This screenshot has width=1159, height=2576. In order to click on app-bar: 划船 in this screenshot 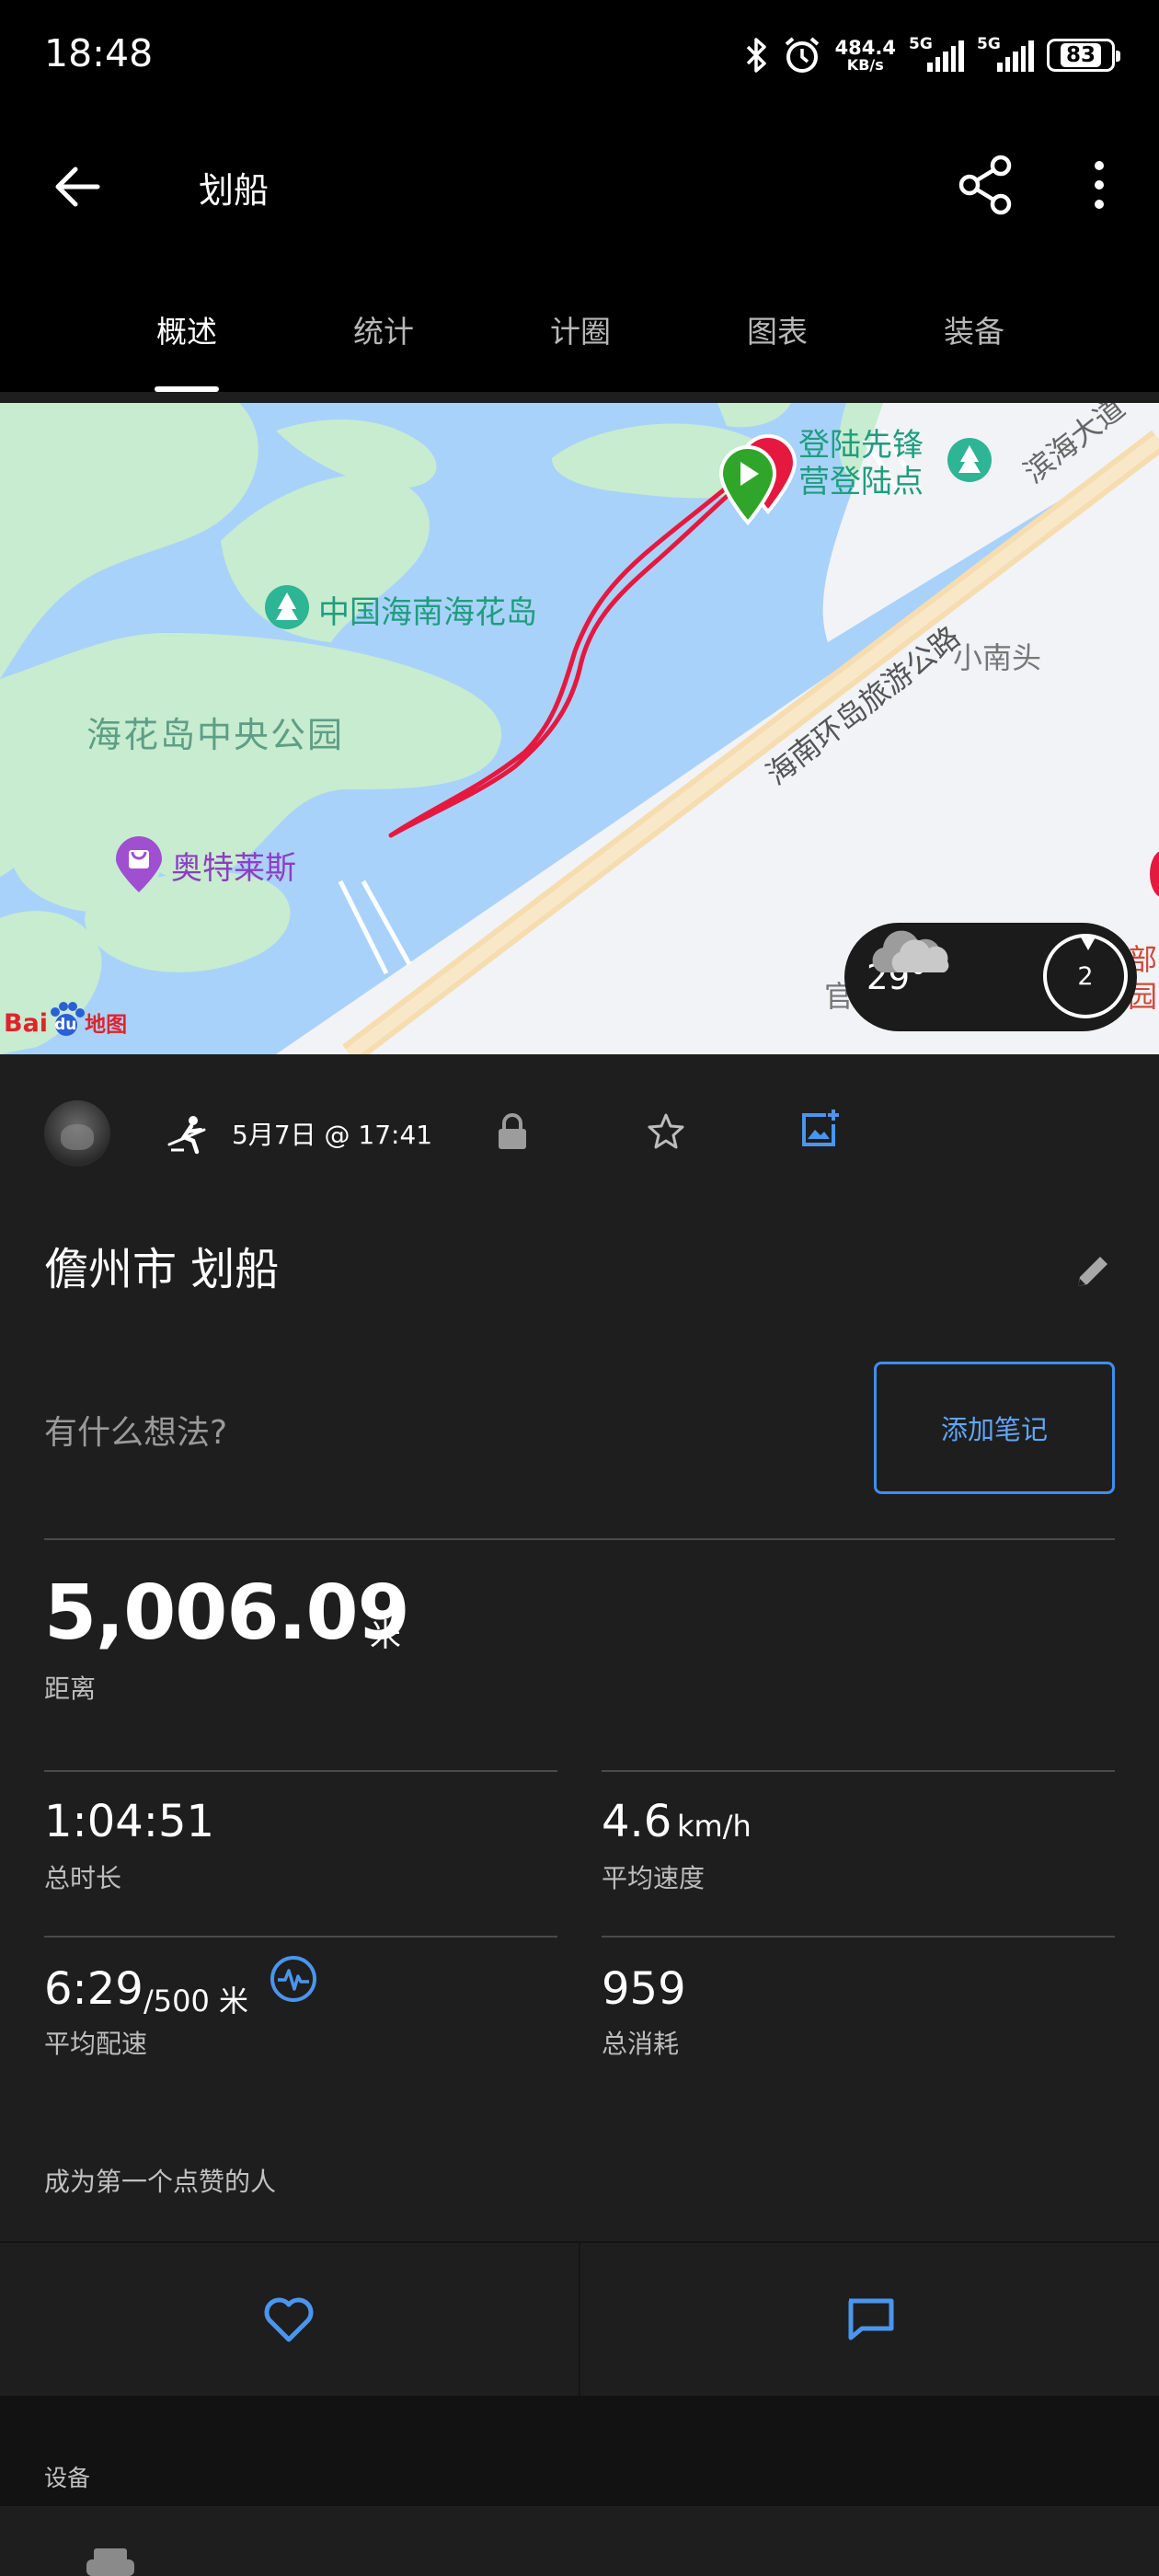, I will do `click(579, 184)`.